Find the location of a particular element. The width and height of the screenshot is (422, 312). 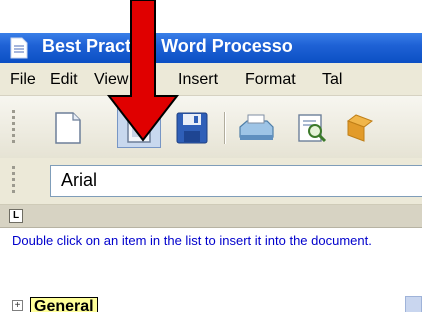

ruler: L is located at coordinates (211, 216).